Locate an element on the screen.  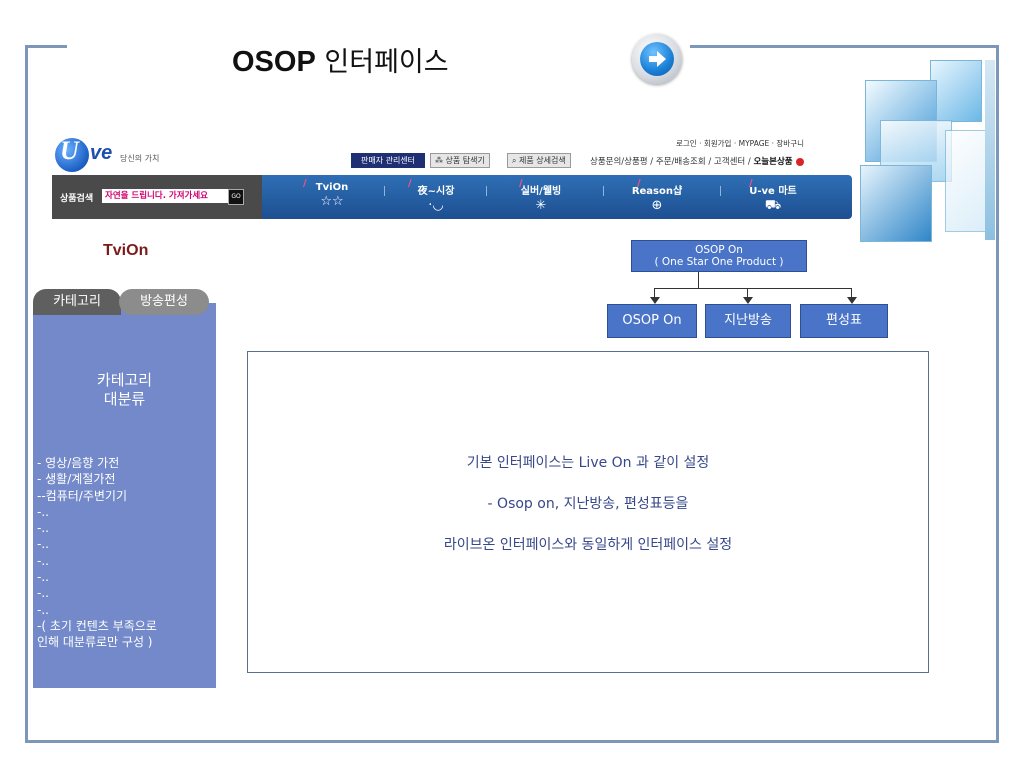
past-broadcast-button: 지난방송 is located at coordinates (748, 321).